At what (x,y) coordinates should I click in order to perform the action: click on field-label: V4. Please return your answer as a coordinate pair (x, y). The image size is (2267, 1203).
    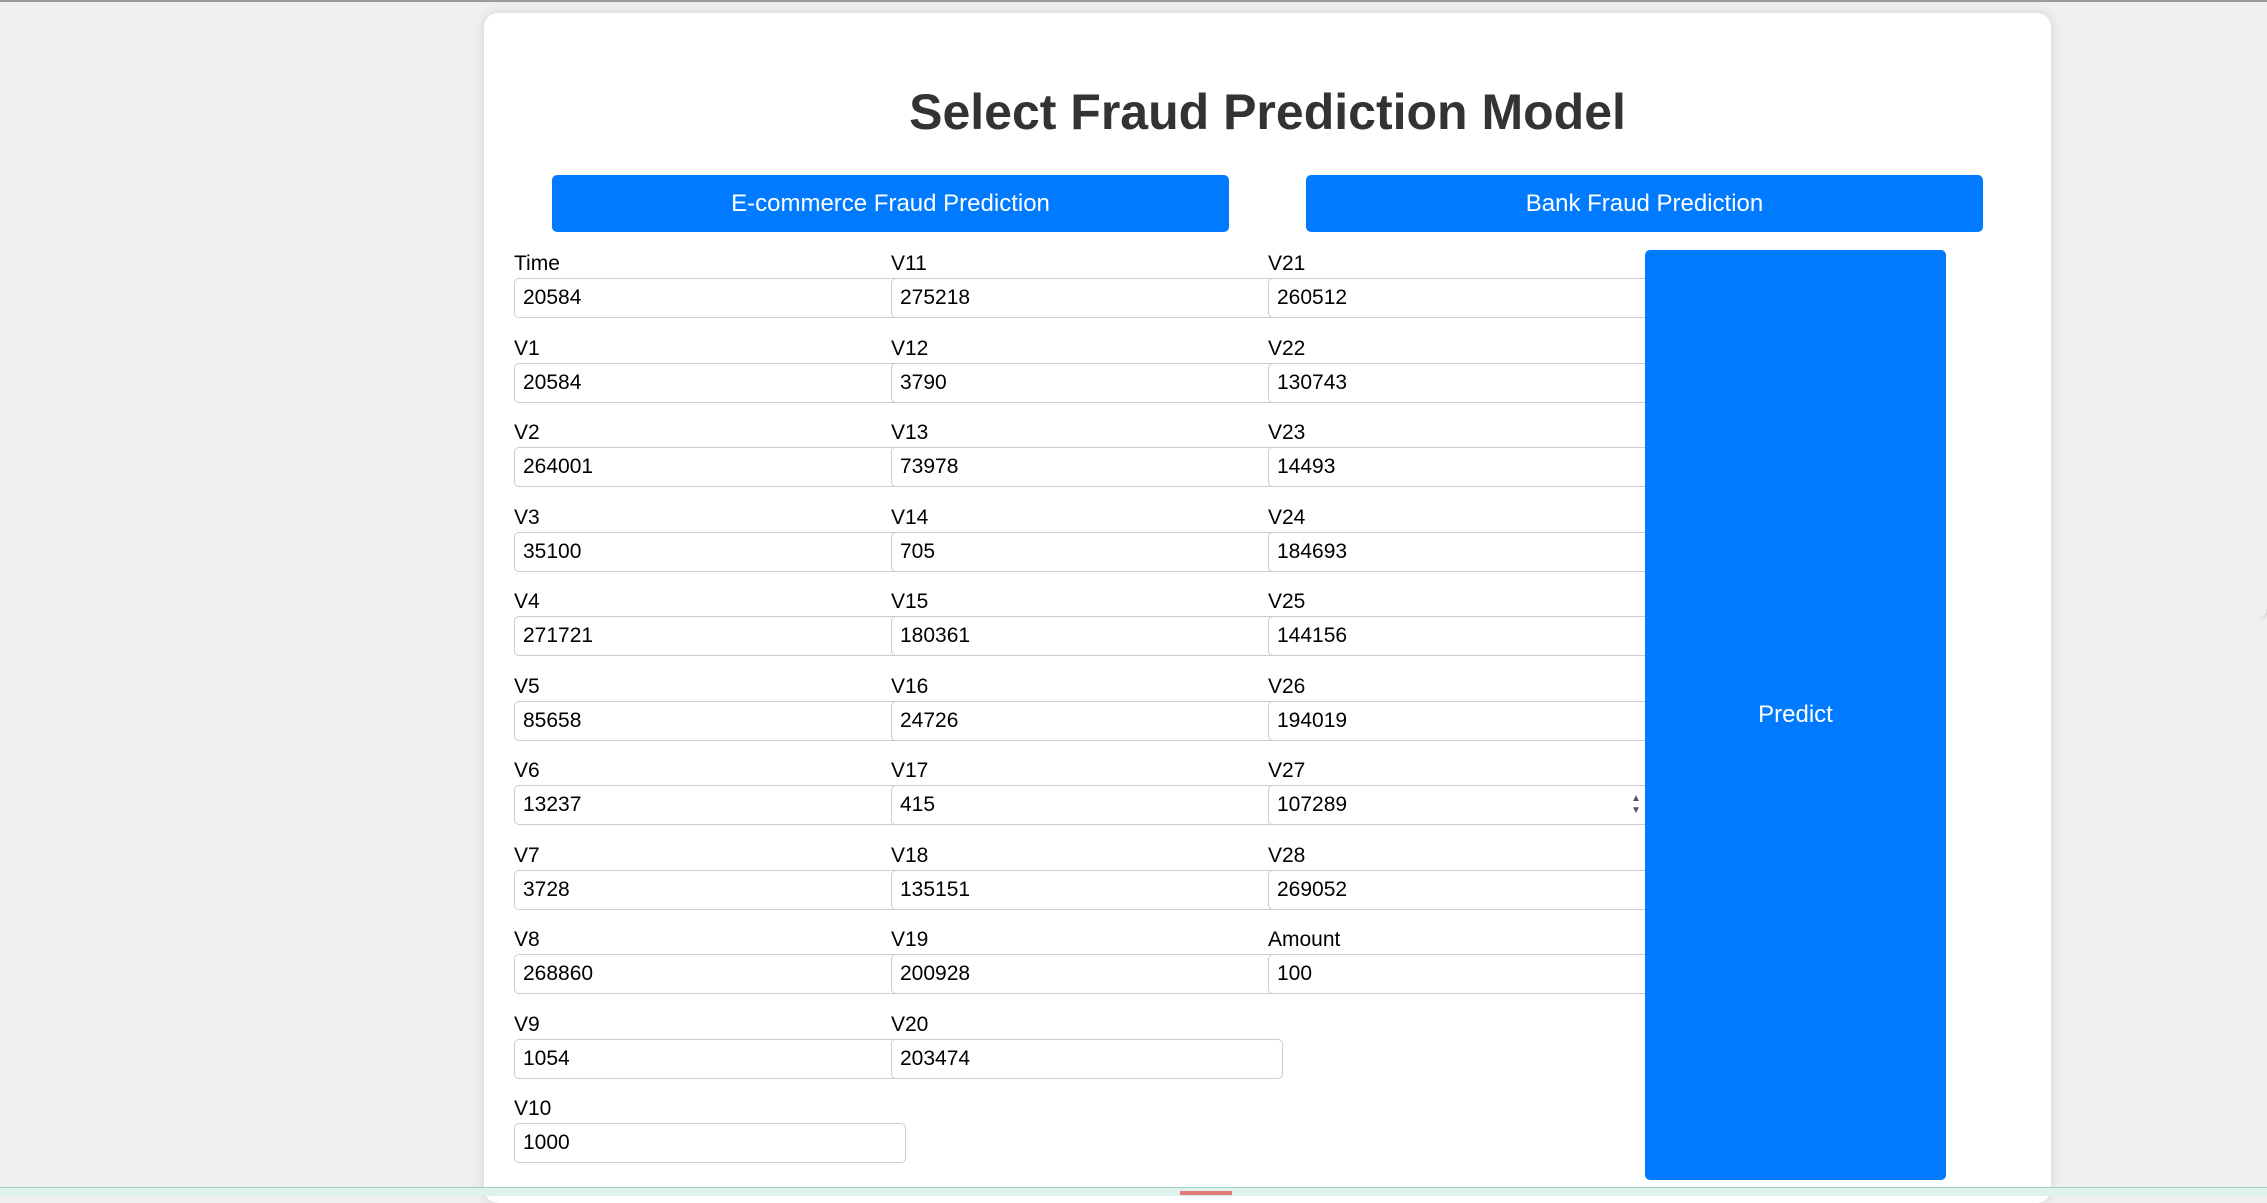
    Looking at the image, I should click on (527, 601).